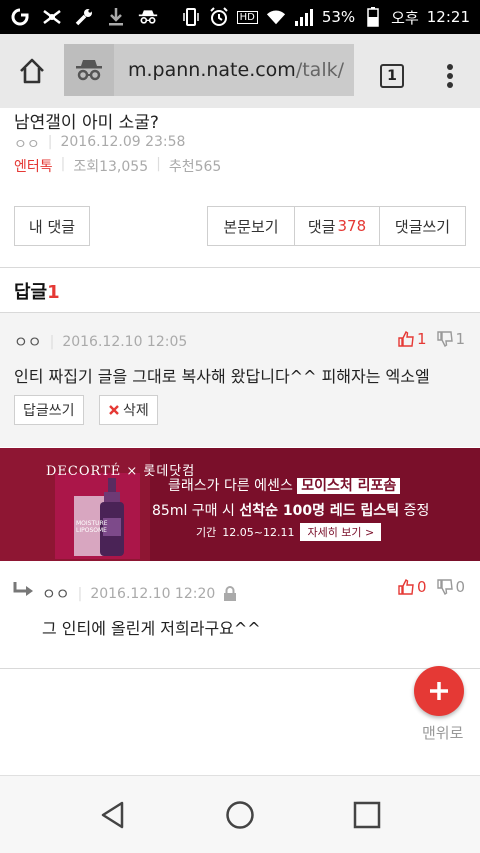 The image size is (480, 853). I want to click on url-path: /talk/, so click(320, 70).